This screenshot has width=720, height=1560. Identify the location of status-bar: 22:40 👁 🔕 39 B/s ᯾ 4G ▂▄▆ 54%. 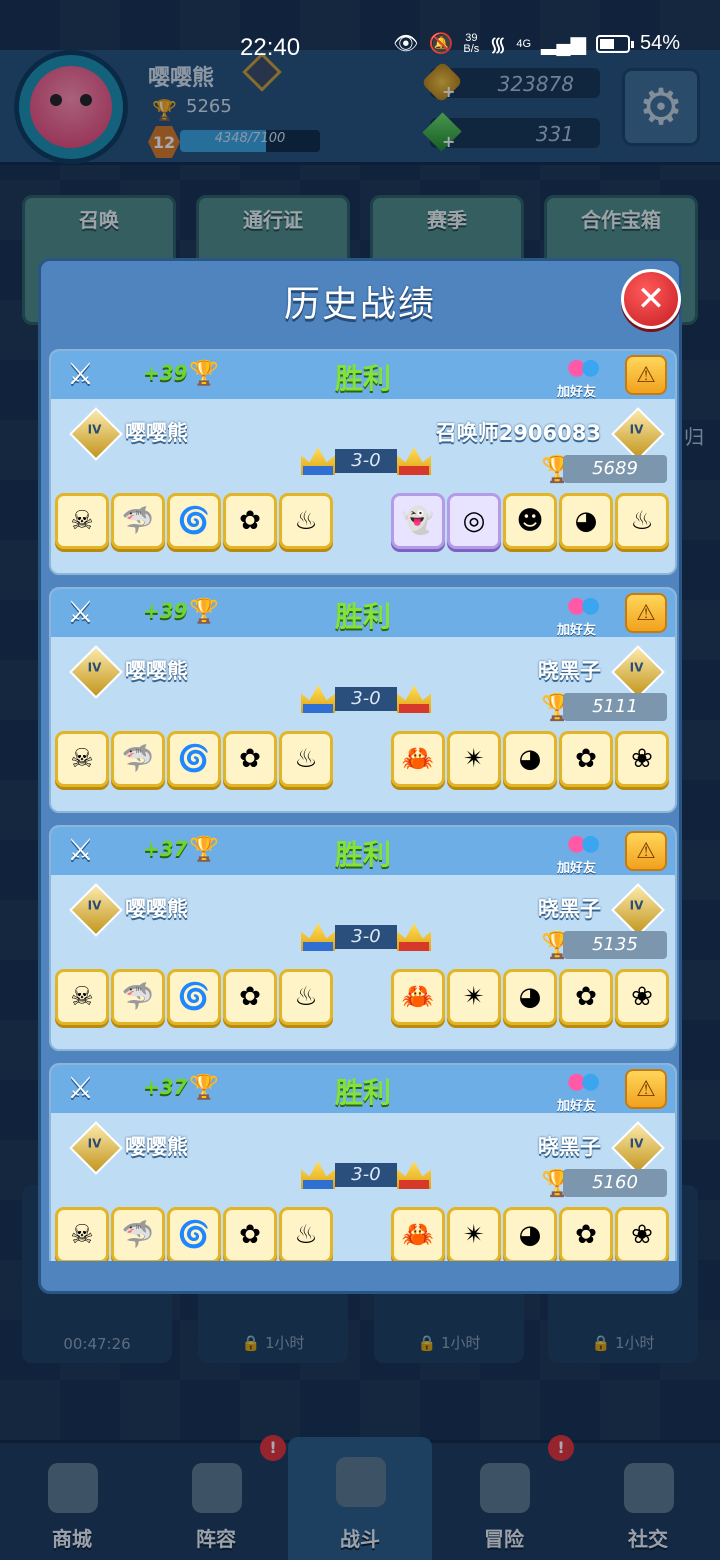
(360, 30).